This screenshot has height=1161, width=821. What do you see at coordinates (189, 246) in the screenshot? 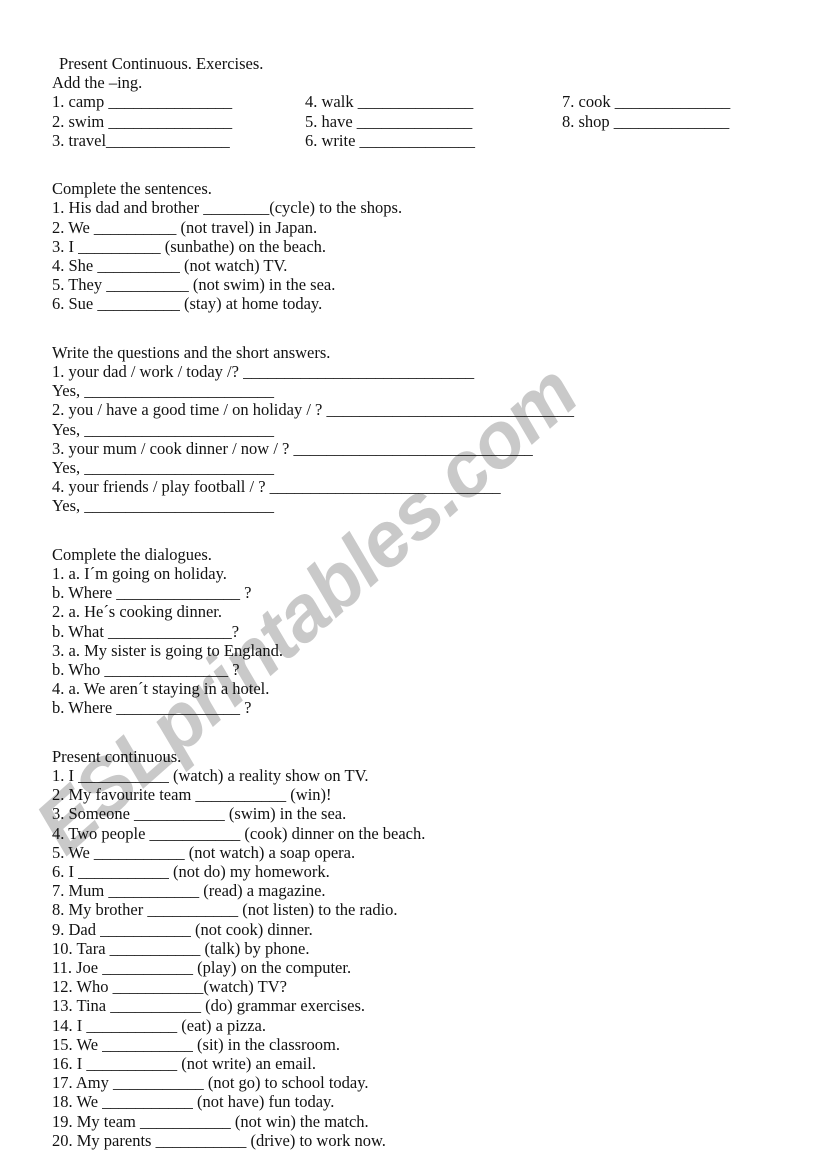
I see `exercise-item: 3. I __________ (sunbathe) on the beach.` at bounding box center [189, 246].